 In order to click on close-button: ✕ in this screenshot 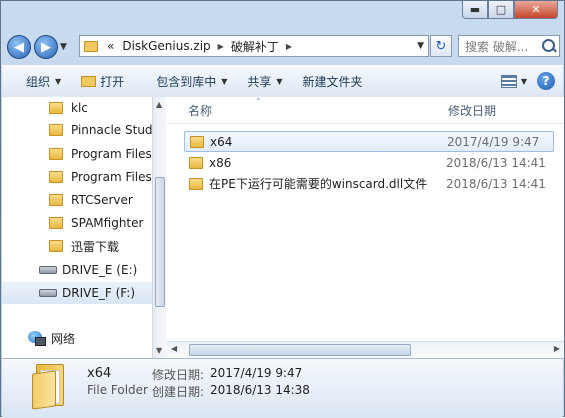, I will do `click(536, 10)`.